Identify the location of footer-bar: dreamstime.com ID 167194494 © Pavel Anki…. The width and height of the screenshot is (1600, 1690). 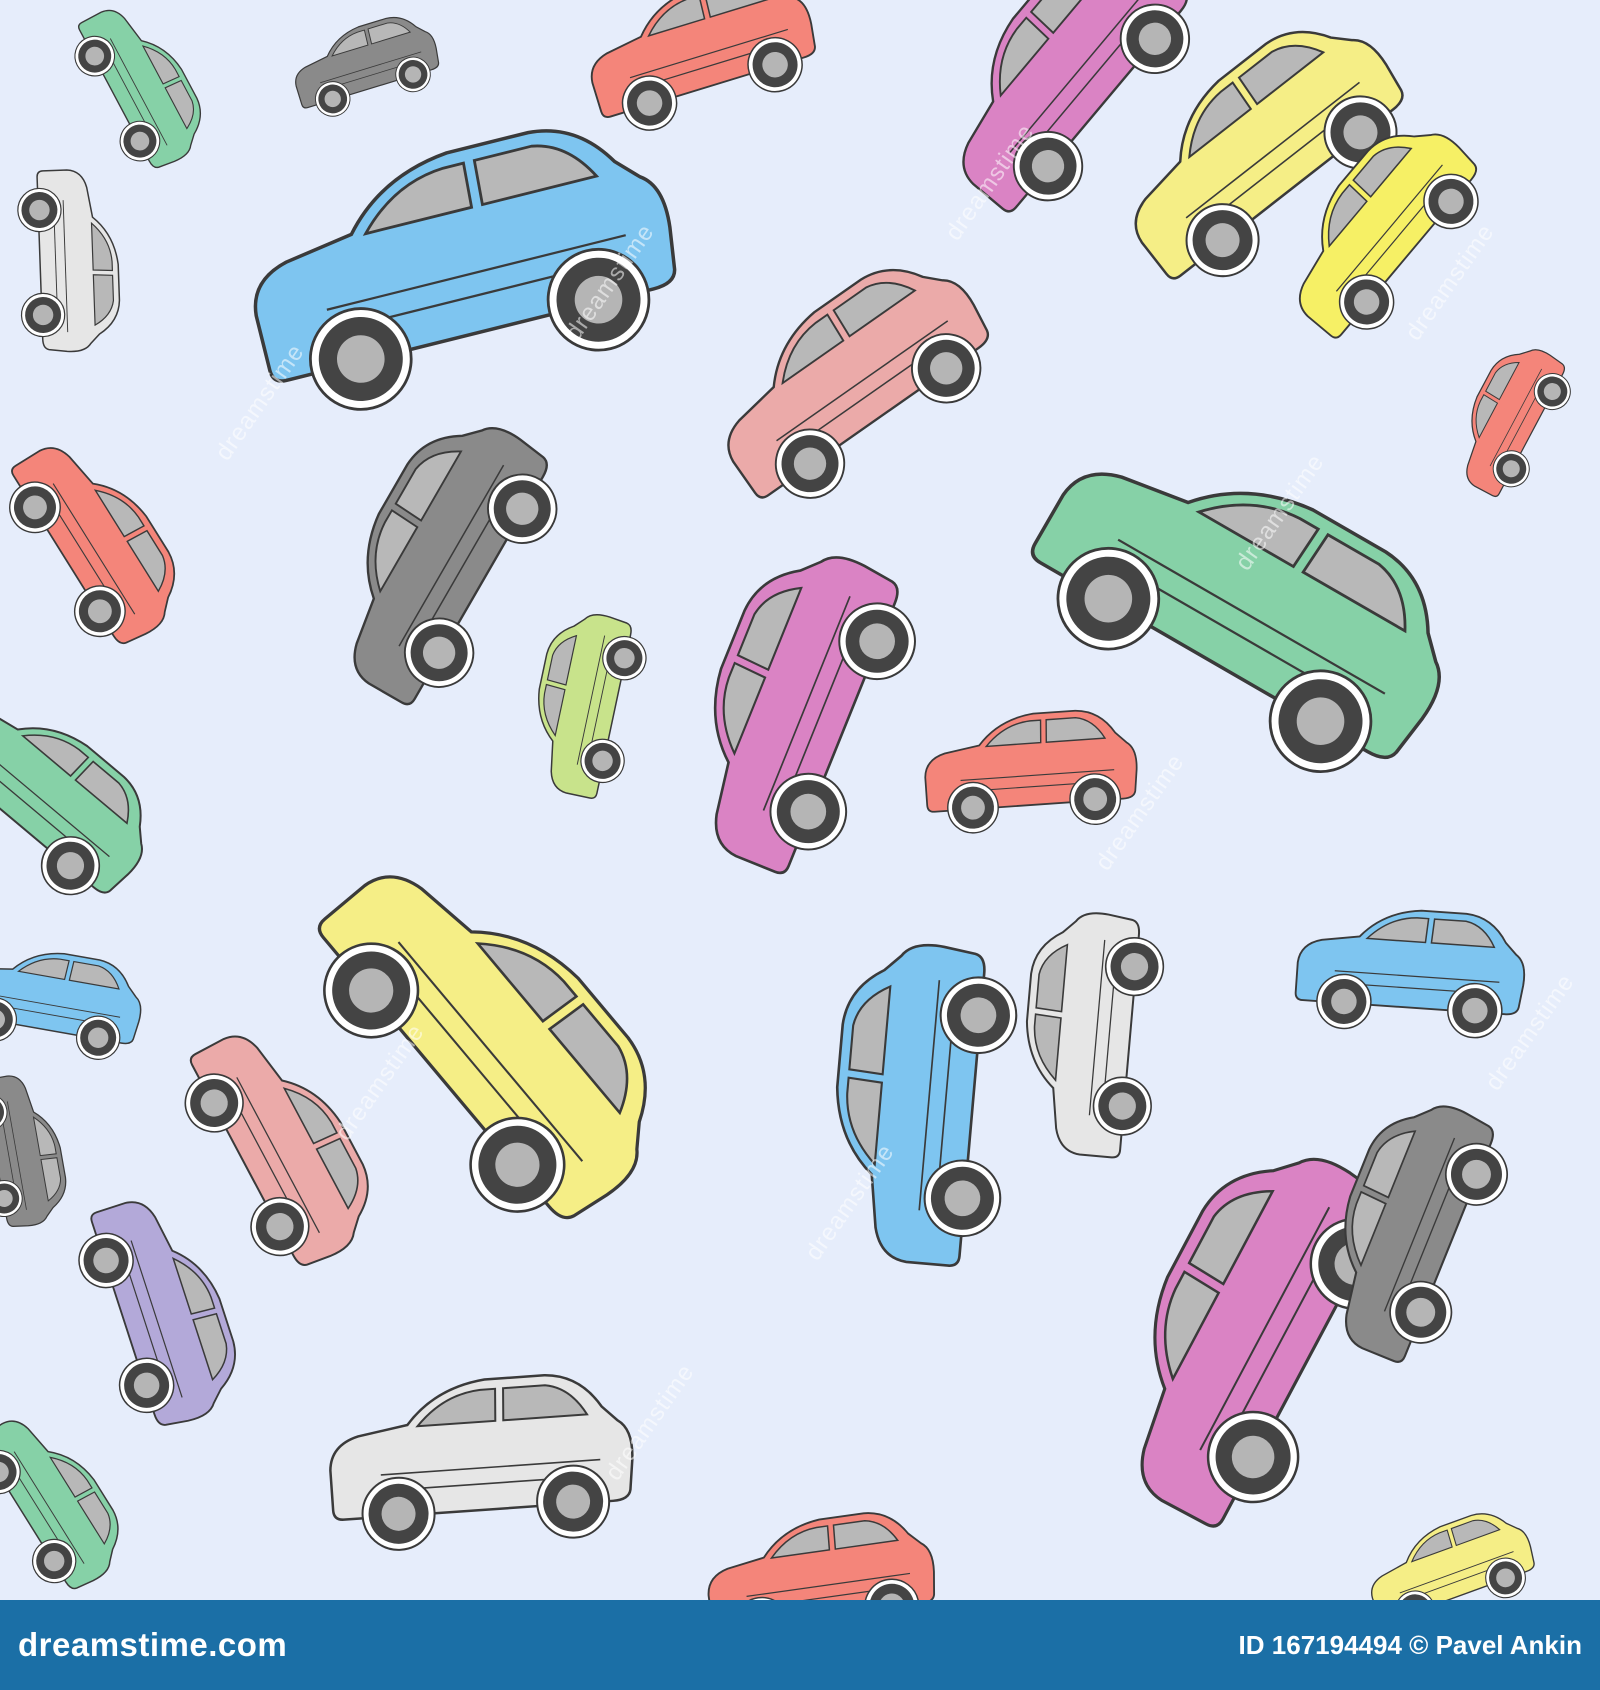
(800, 1645).